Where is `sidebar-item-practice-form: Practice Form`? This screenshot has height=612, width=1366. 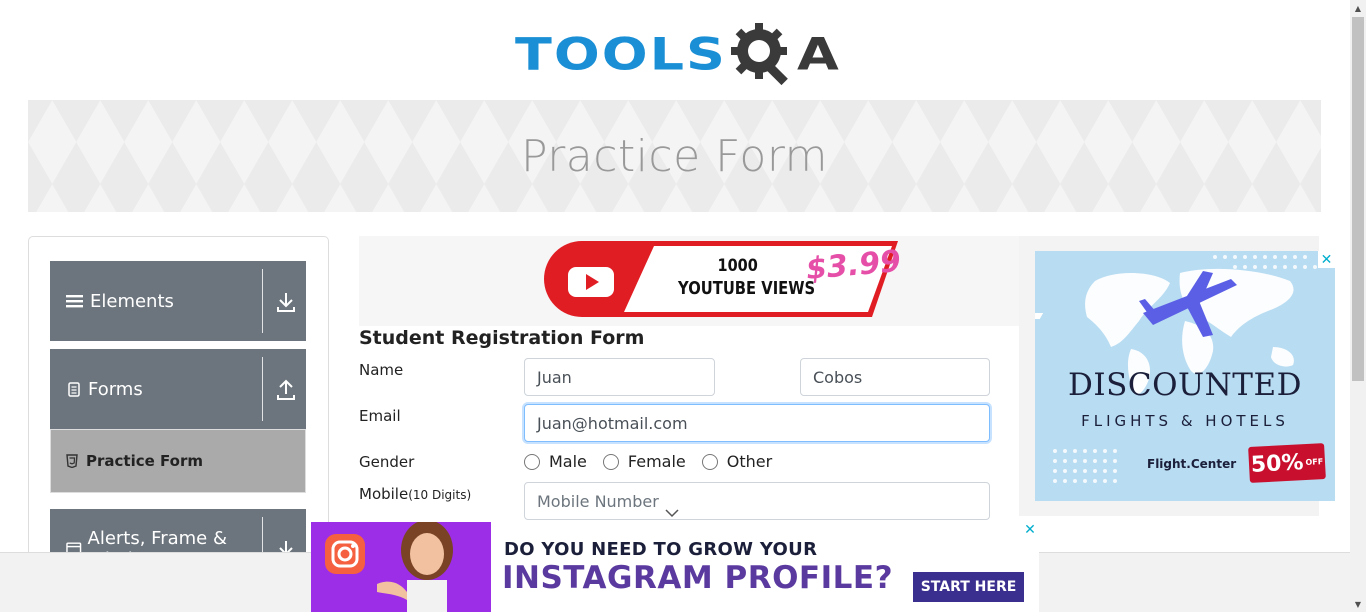 sidebar-item-practice-form: Practice Form is located at coordinates (178, 461).